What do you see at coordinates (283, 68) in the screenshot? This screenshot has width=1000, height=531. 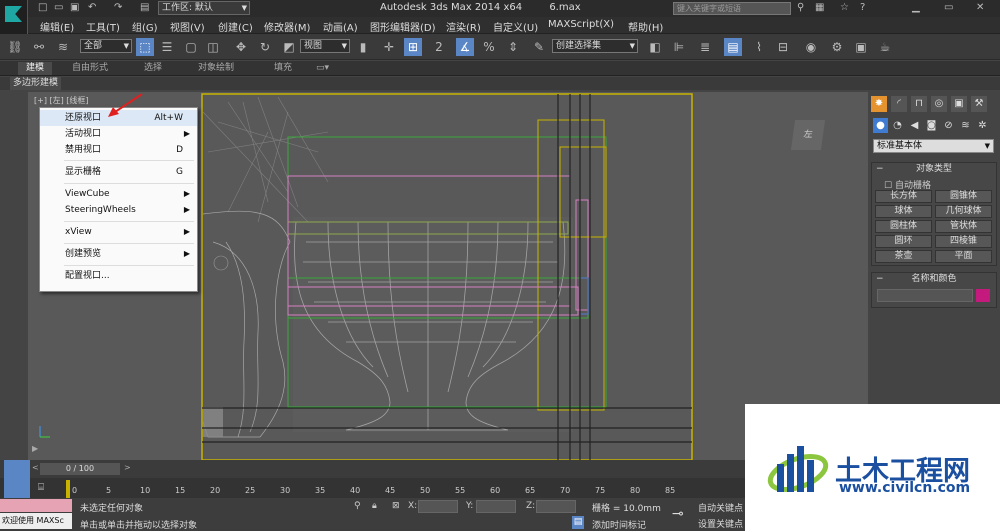 I see `tab-populate: 填充` at bounding box center [283, 68].